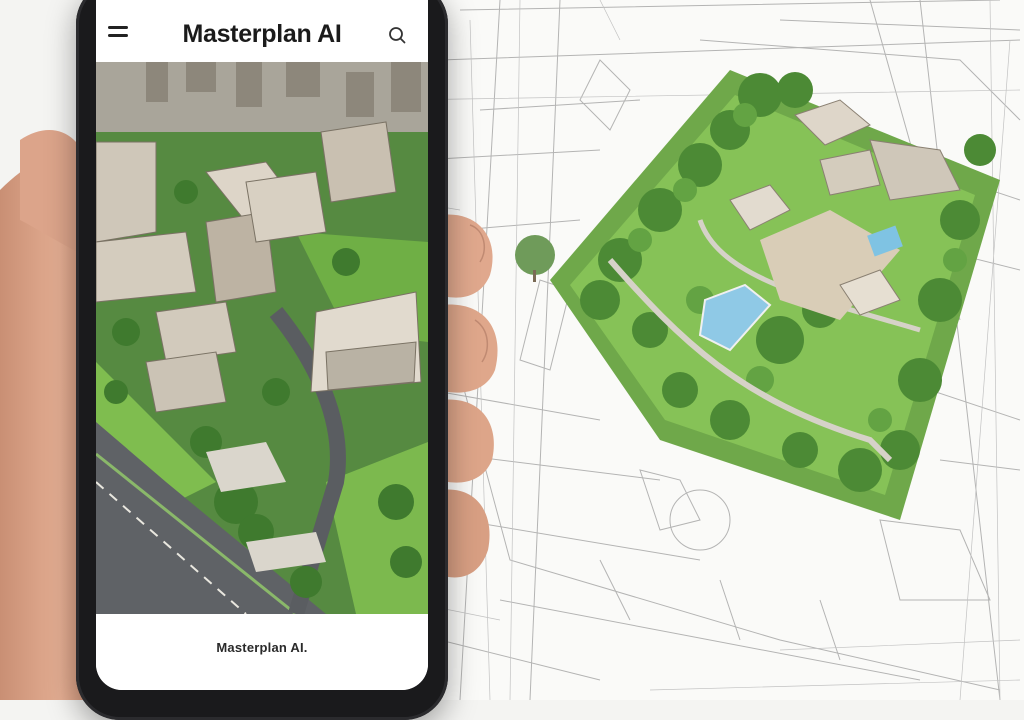 This screenshot has height=720, width=1024. I want to click on search-icon, so click(397, 35).